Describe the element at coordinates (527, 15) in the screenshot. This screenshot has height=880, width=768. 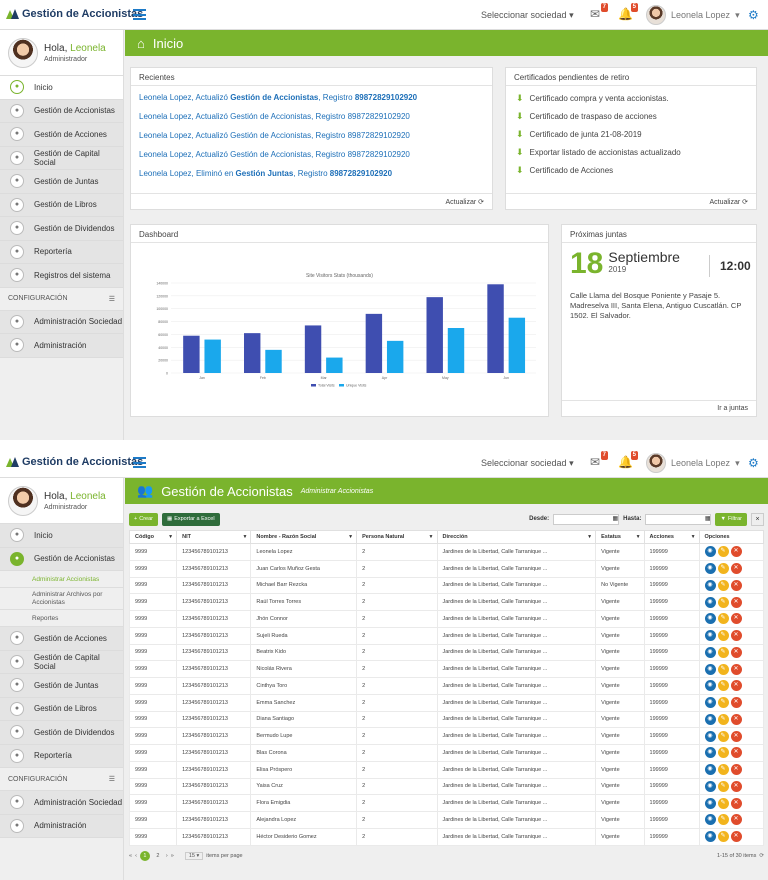
I see `company-select: Seleccionar sociedad ▾` at that location.